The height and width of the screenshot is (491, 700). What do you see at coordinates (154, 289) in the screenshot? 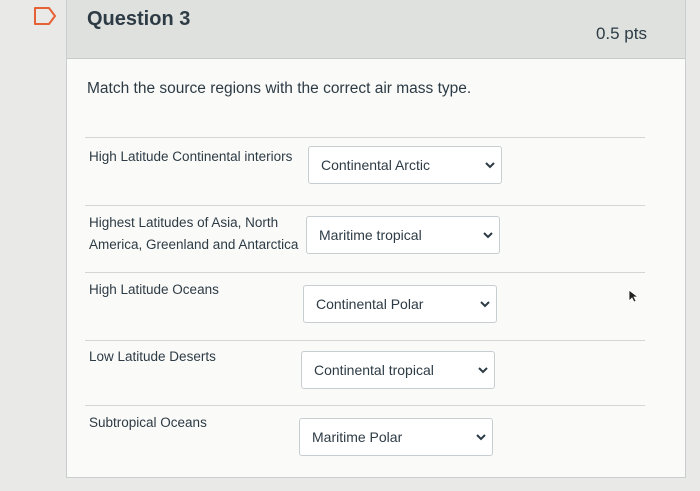
I see `source-region-label: High Latitude Oceans` at bounding box center [154, 289].